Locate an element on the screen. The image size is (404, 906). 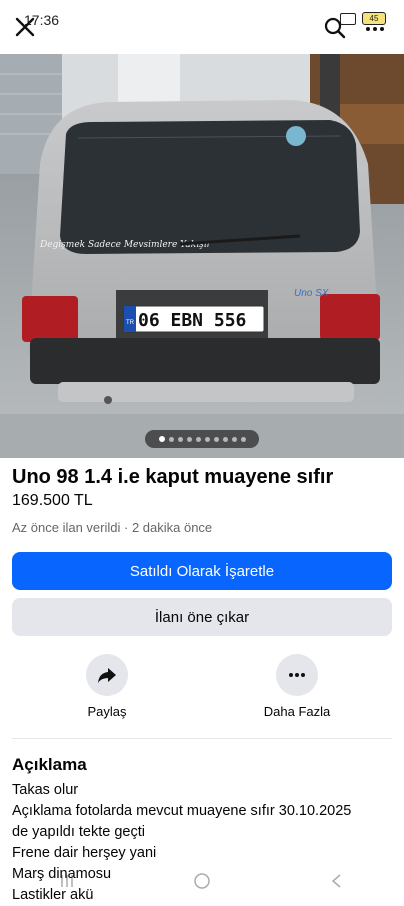
more-button is located at coordinates (297, 675).